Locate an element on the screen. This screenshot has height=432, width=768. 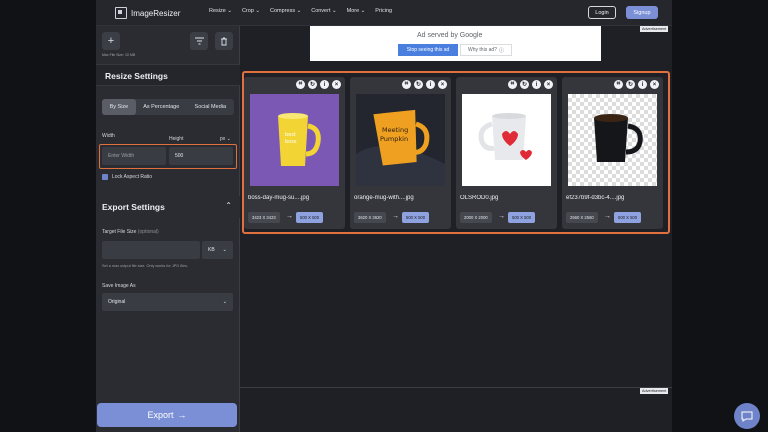
target-size-label: Target File Size (optional) is located at coordinates (130, 232).